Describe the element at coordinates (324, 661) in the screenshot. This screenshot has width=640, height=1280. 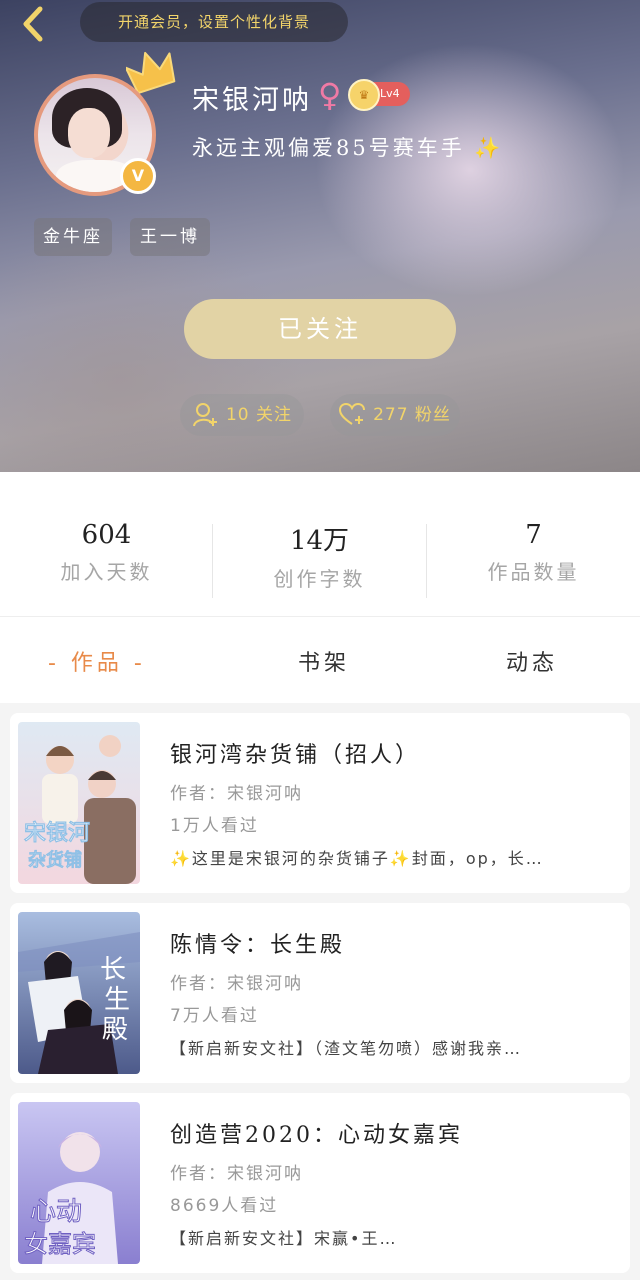
I see `tab-bookshelf: 书架` at that location.